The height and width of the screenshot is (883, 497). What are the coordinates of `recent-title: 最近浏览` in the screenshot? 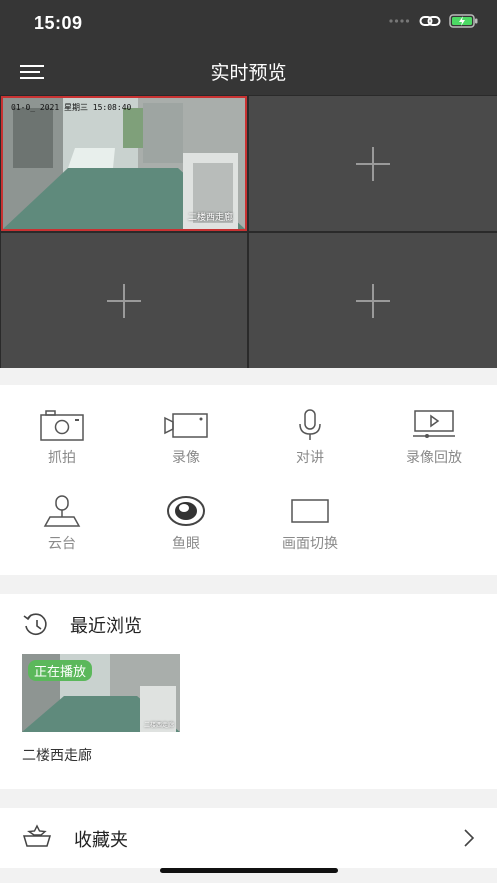 It's located at (106, 626).